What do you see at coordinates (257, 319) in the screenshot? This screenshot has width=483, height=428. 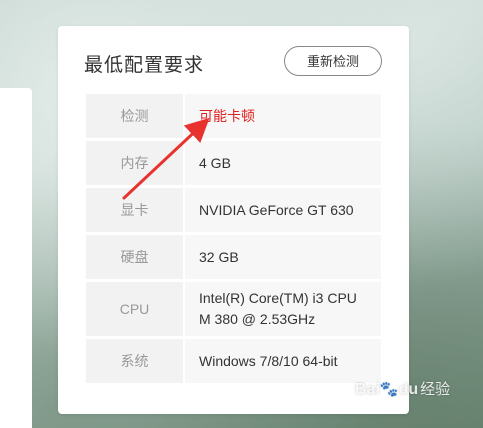 I see `cpu-value-line2: M 380 @ 2.53GHz` at bounding box center [257, 319].